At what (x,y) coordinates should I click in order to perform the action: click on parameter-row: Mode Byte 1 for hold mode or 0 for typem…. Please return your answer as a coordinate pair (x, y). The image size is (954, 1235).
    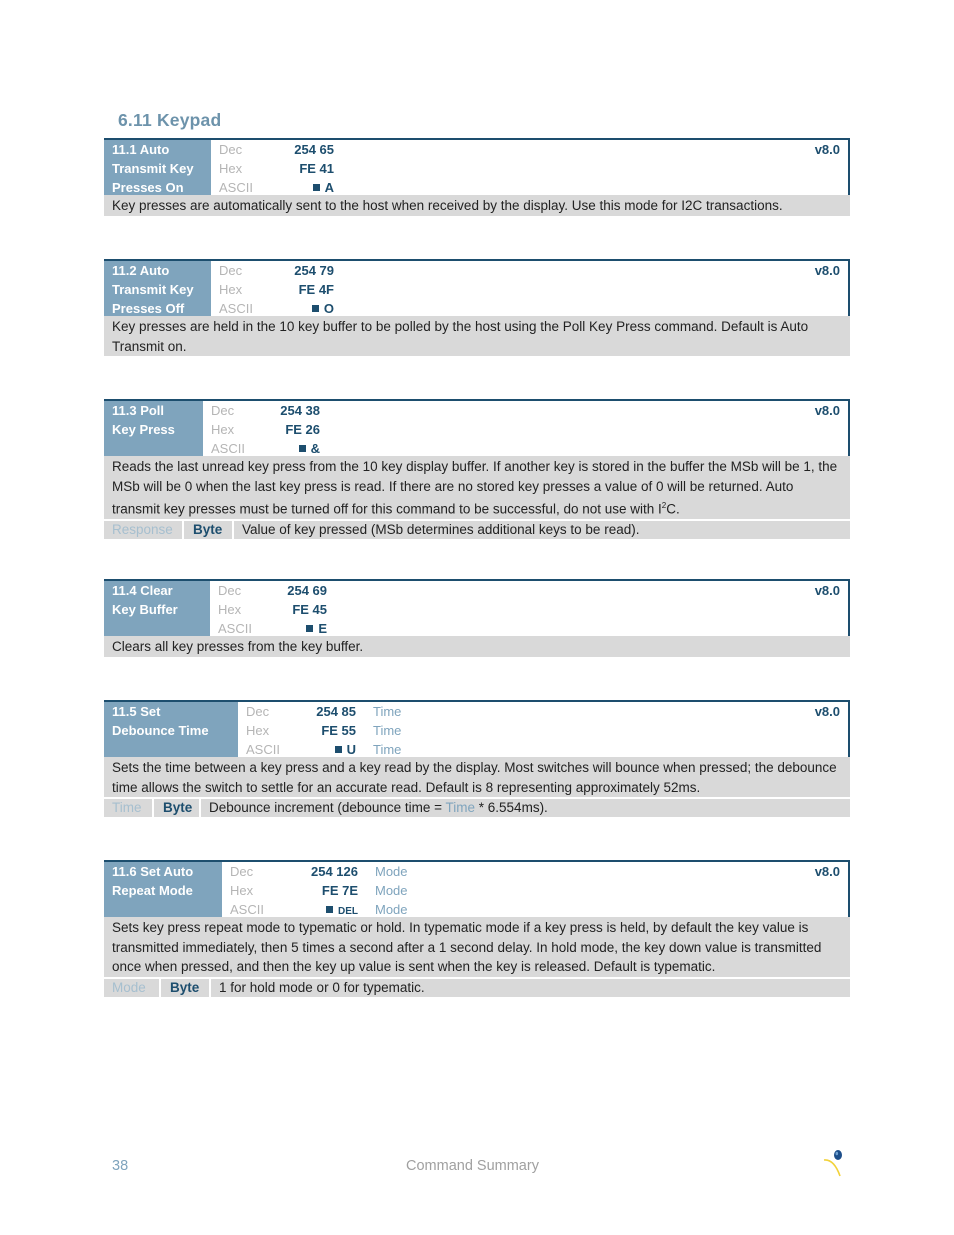
    Looking at the image, I should click on (477, 986).